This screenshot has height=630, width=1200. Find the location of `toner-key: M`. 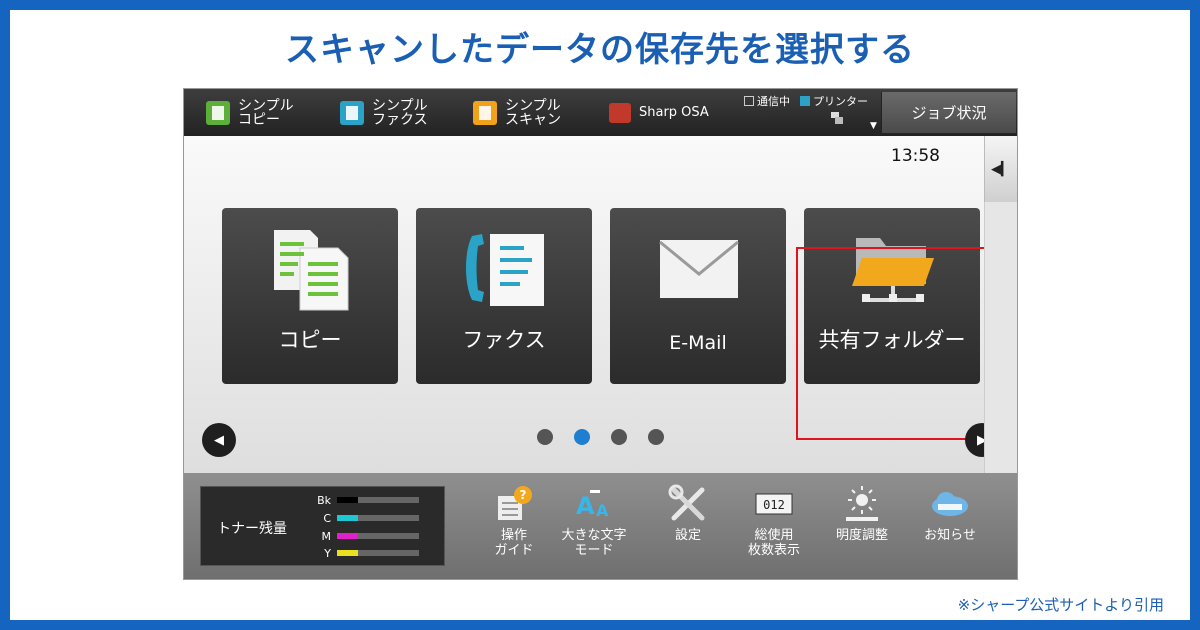

toner-key: M is located at coordinates (326, 536).